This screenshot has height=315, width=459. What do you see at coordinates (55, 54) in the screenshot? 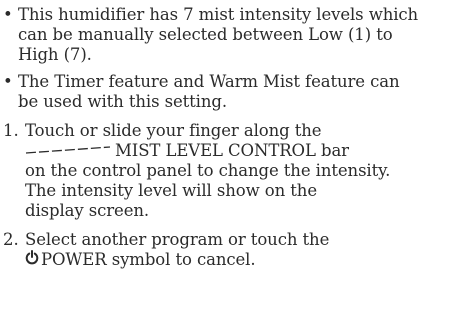
I see `bullet-1-line-3: High (7).` at bounding box center [55, 54].